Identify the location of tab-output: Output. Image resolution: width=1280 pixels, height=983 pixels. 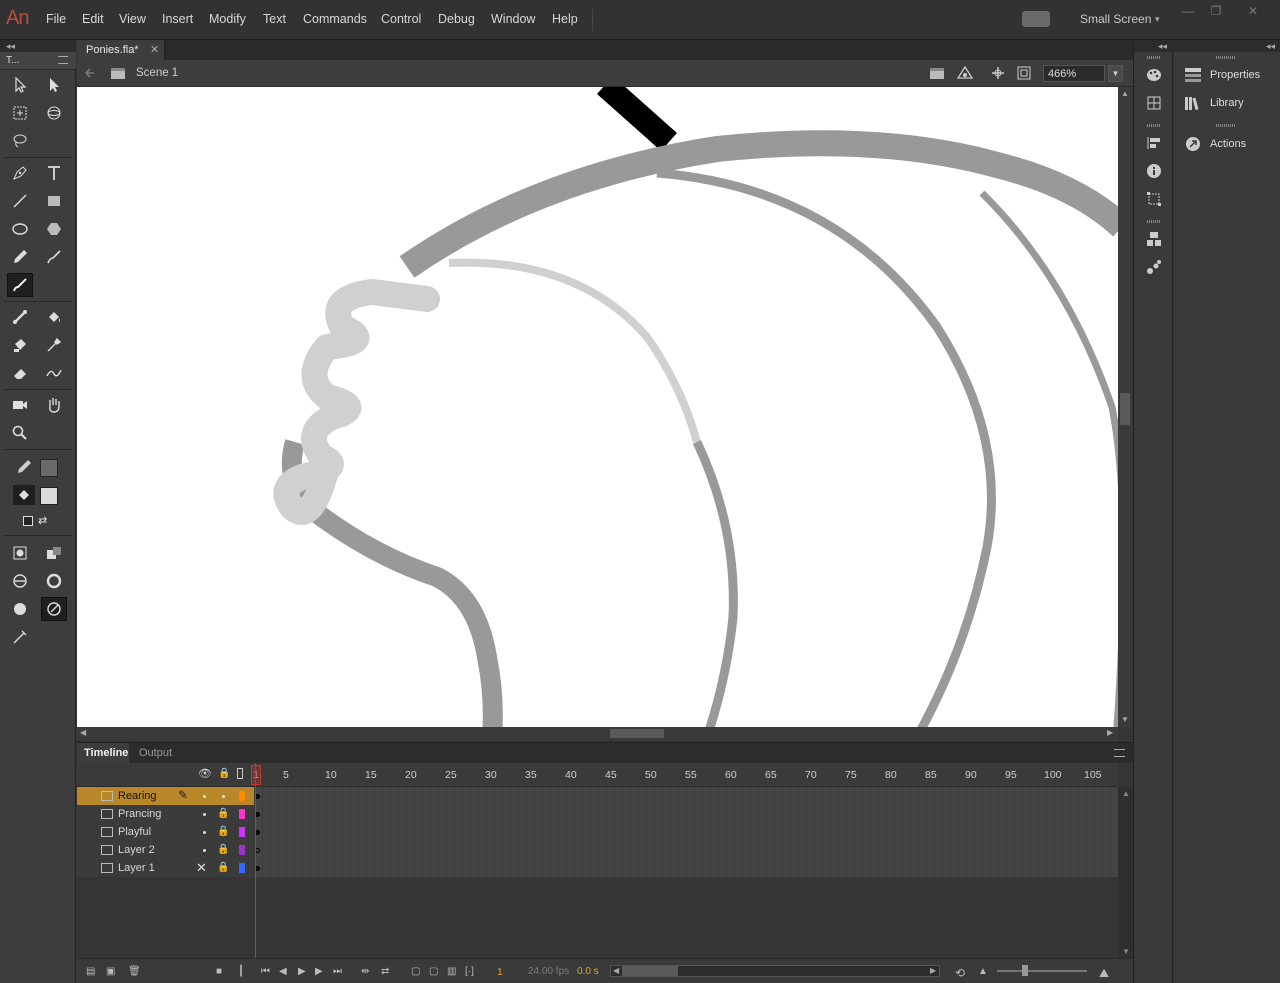
(155, 753).